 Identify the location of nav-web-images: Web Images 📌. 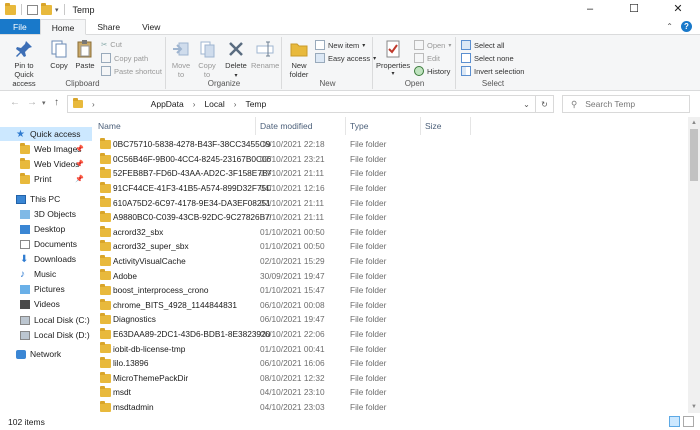
(46, 149).